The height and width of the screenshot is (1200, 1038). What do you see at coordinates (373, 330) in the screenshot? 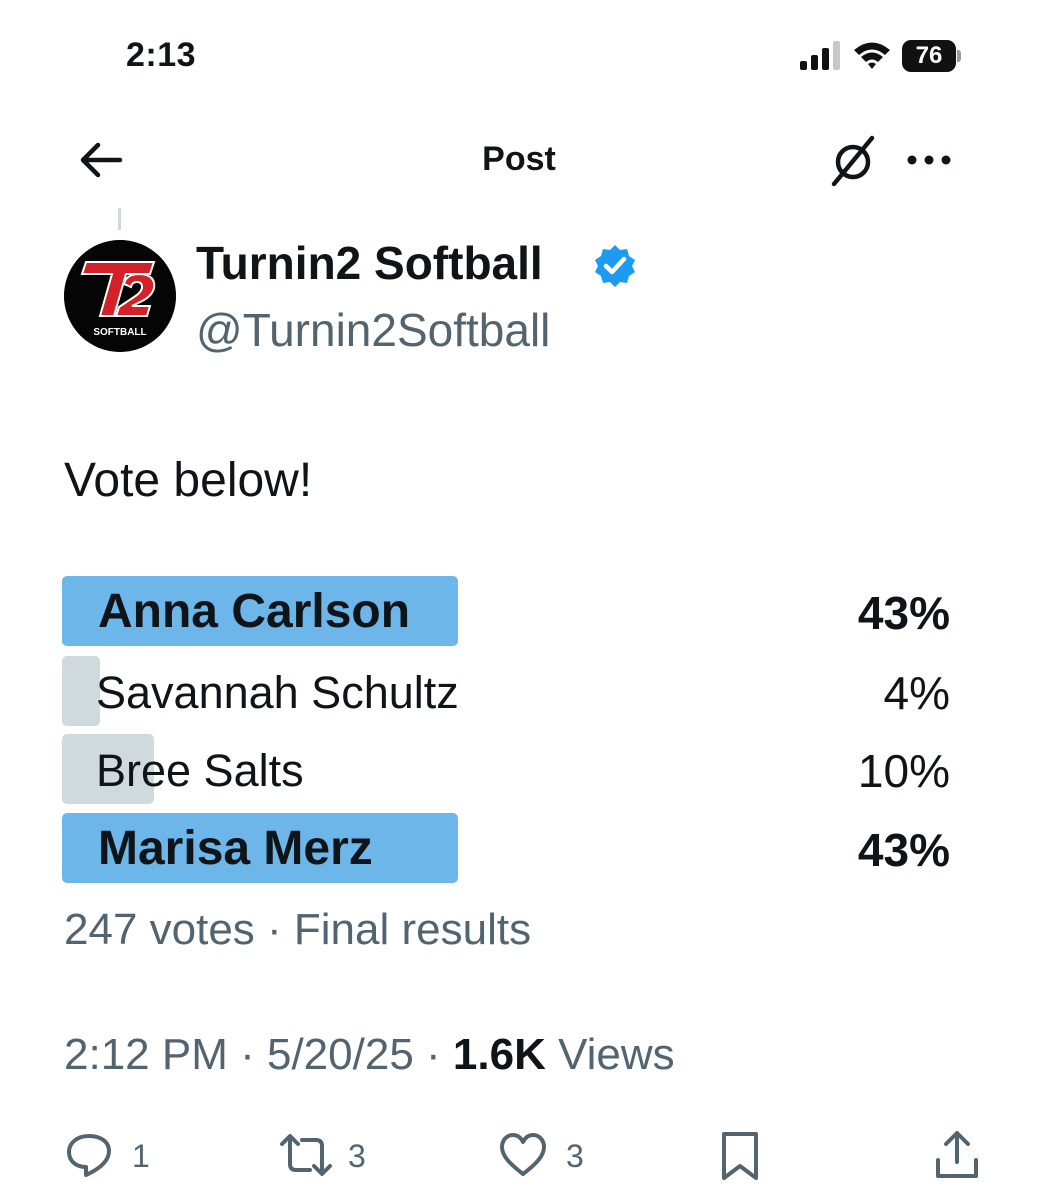
I see `handle: @Turnin2Softball` at bounding box center [373, 330].